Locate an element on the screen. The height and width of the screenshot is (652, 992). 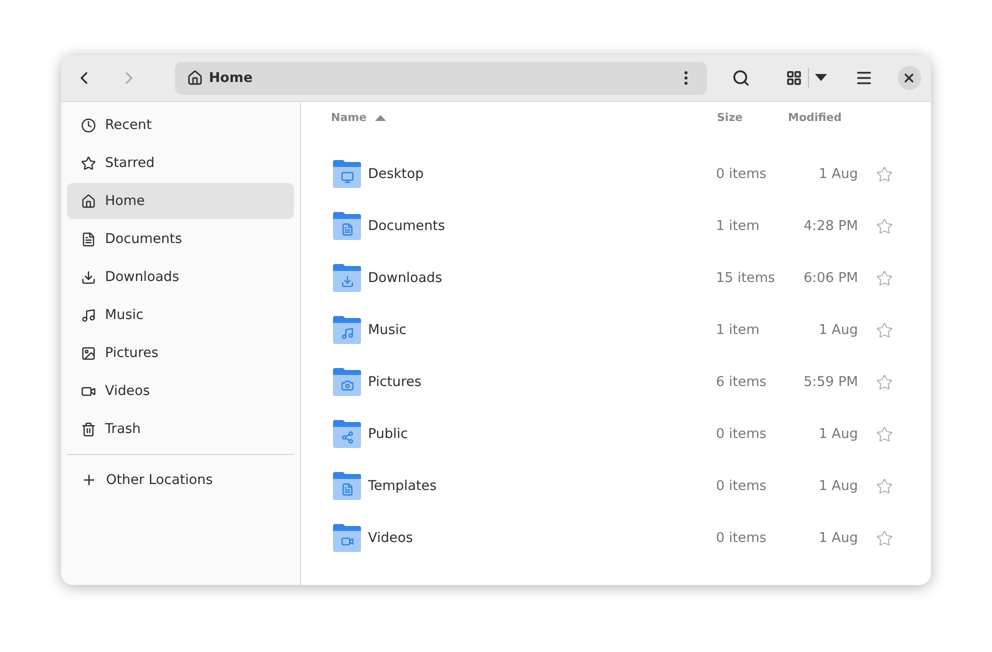
modified-date: 5:59 PM is located at coordinates (830, 382).